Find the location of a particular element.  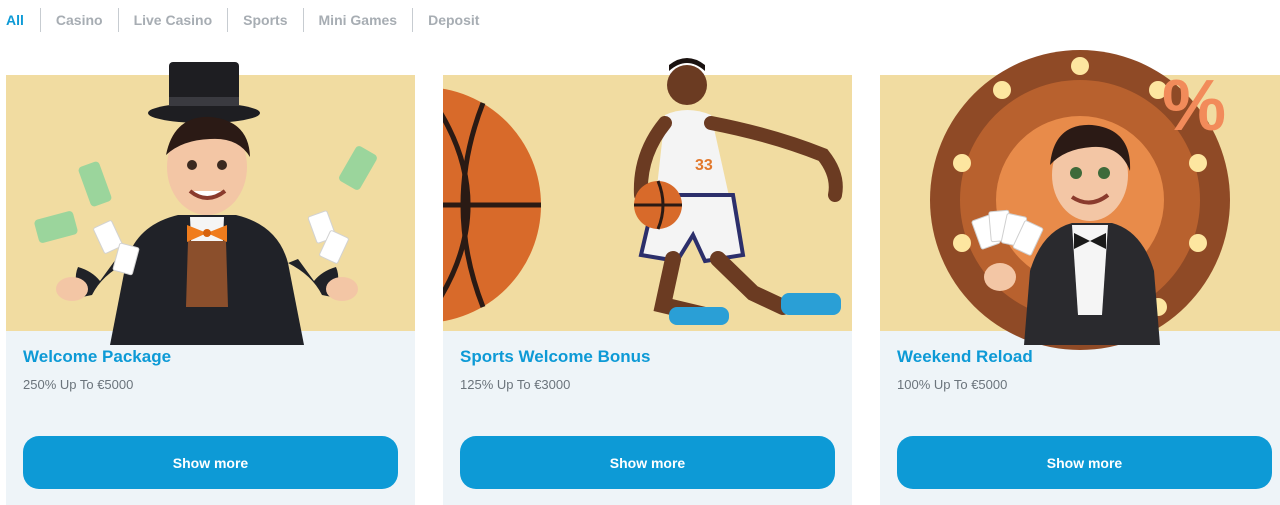

tab-deposit: Deposit is located at coordinates (453, 20).